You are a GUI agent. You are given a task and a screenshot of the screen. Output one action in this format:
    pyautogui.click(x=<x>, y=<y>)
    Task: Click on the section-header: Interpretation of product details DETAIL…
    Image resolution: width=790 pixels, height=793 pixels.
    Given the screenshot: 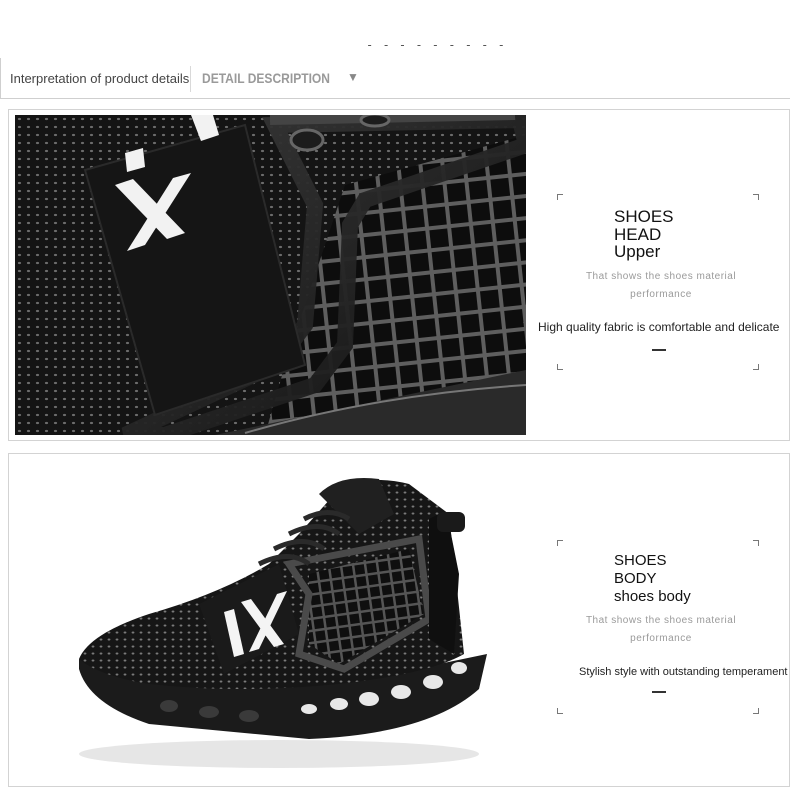 What is the action you would take?
    pyautogui.click(x=395, y=78)
    